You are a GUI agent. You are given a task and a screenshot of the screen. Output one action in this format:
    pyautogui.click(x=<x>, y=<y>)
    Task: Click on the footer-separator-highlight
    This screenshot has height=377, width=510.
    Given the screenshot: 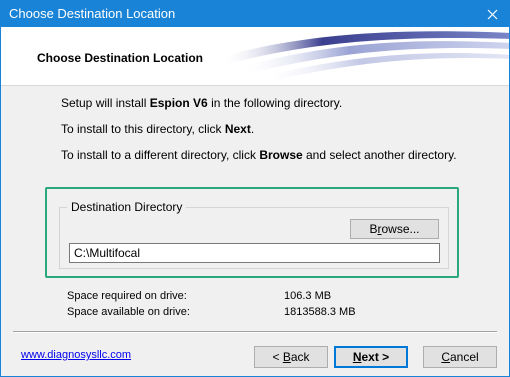 What is the action you would take?
    pyautogui.click(x=255, y=332)
    